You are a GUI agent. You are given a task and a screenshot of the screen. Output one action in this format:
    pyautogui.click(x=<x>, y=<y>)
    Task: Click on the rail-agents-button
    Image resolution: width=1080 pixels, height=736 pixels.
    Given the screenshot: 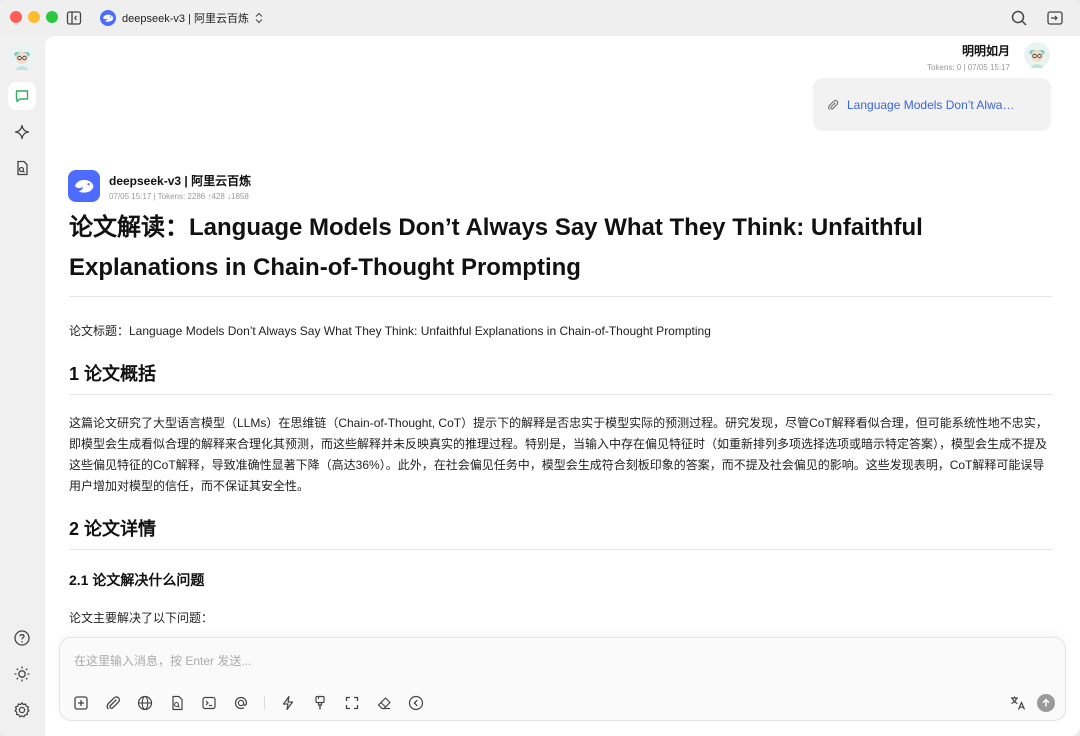 What is the action you would take?
    pyautogui.click(x=22, y=132)
    